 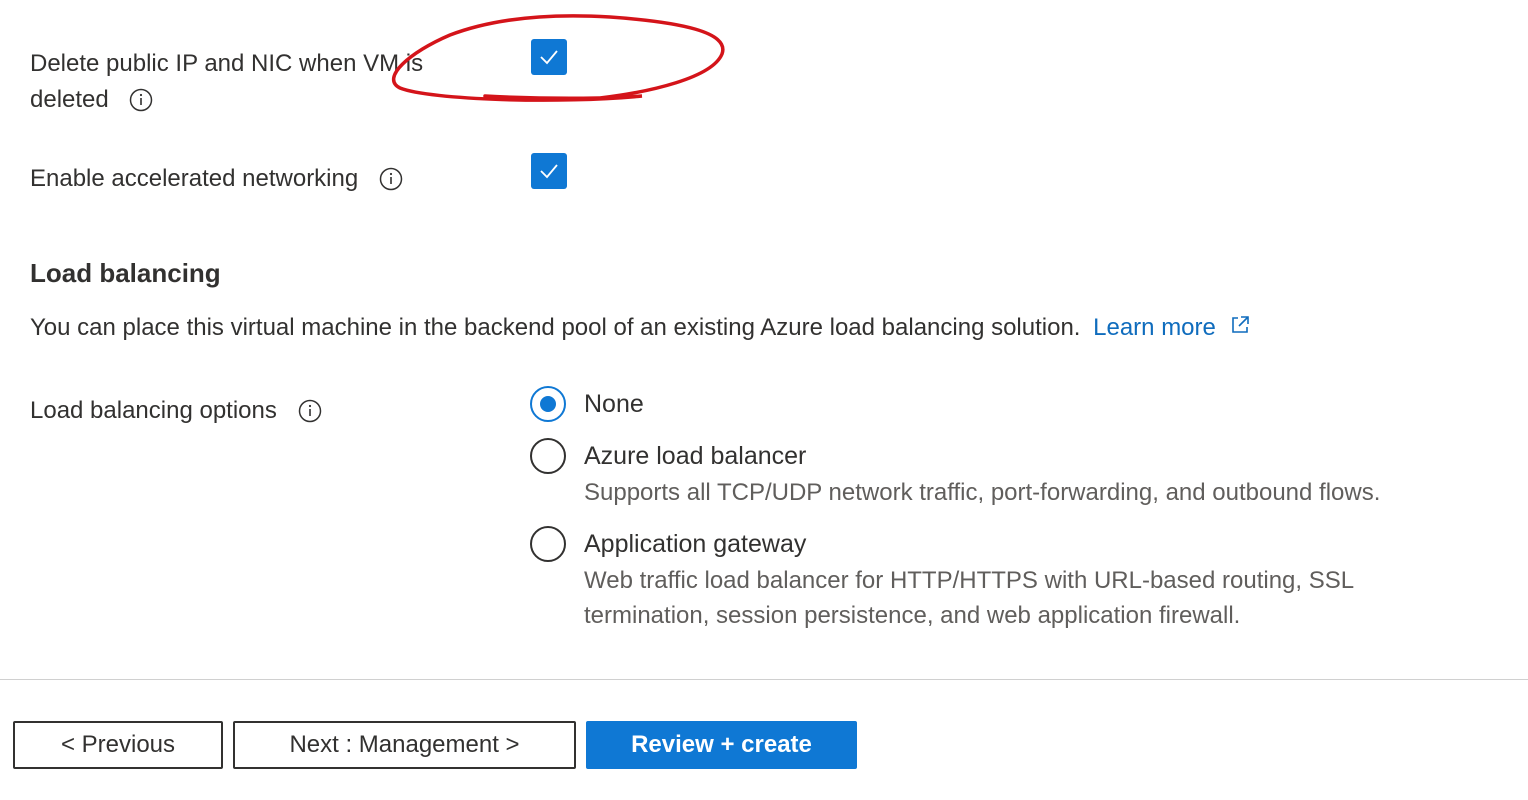 What do you see at coordinates (125, 273) in the screenshot?
I see `section-title: Load balancing` at bounding box center [125, 273].